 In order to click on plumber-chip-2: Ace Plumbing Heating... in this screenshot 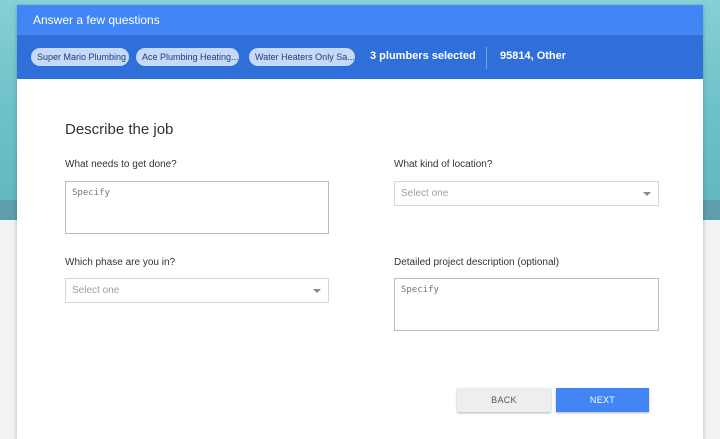, I will do `click(187, 57)`.